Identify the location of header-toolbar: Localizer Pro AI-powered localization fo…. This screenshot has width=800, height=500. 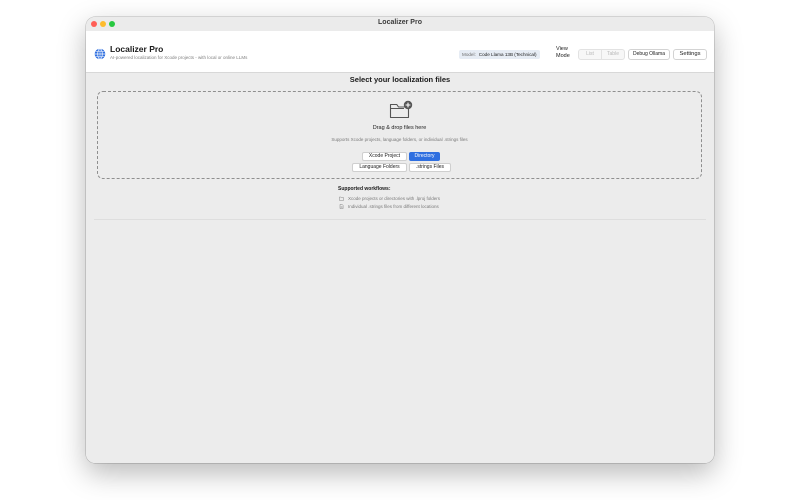
(400, 52).